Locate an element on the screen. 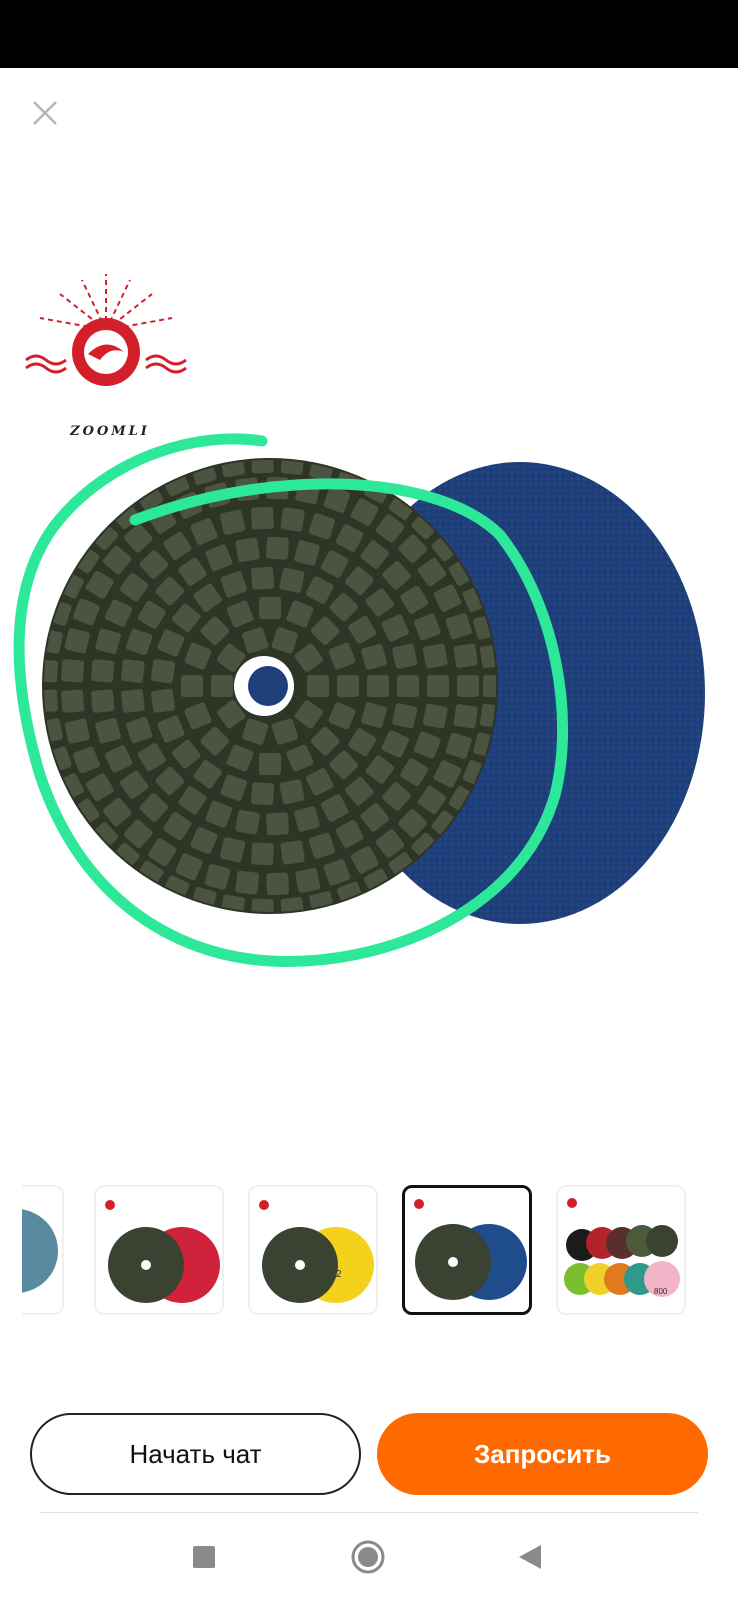  recent-apps-button is located at coordinates (204, 1557).